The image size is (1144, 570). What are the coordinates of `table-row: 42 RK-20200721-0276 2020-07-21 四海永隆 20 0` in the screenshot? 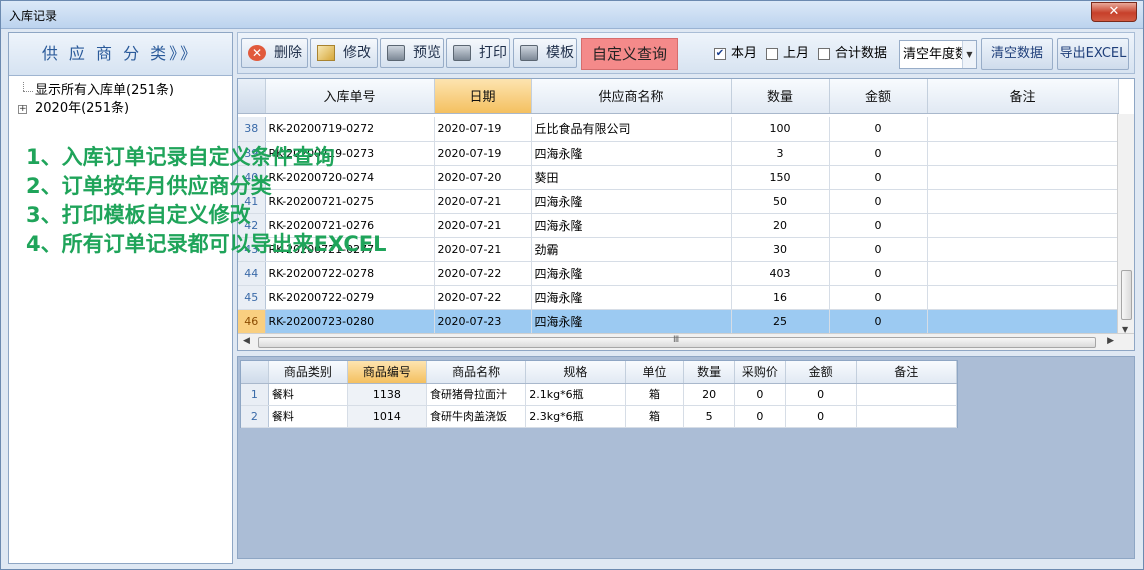 It's located at (678, 225).